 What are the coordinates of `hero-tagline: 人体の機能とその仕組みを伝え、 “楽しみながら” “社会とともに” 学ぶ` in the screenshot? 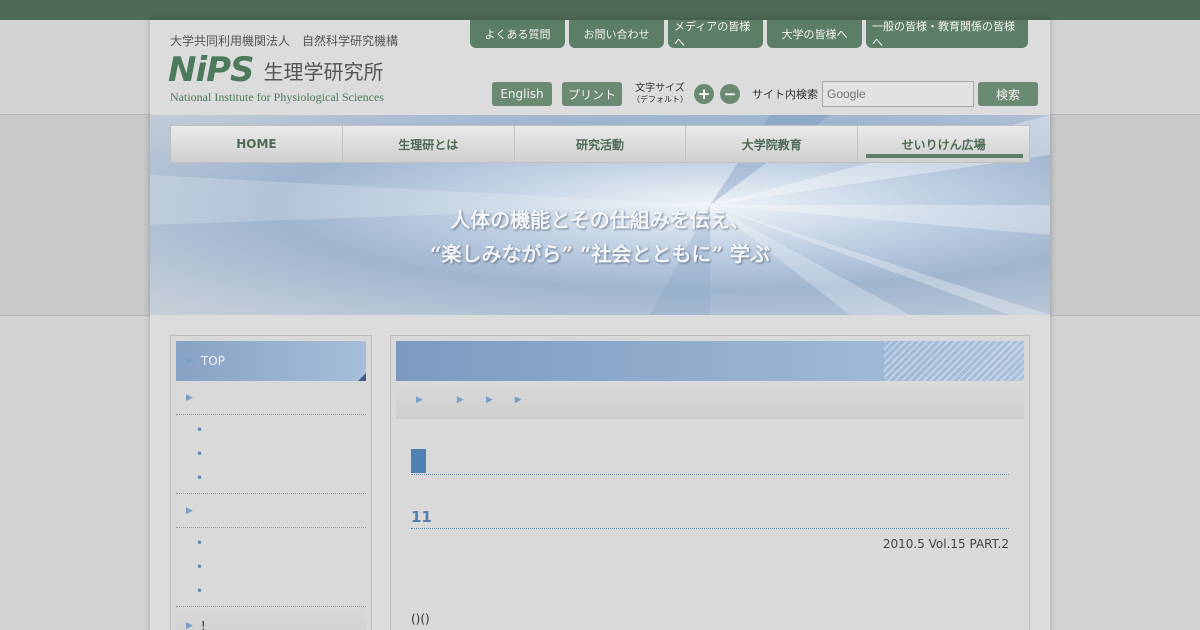 It's located at (600, 237).